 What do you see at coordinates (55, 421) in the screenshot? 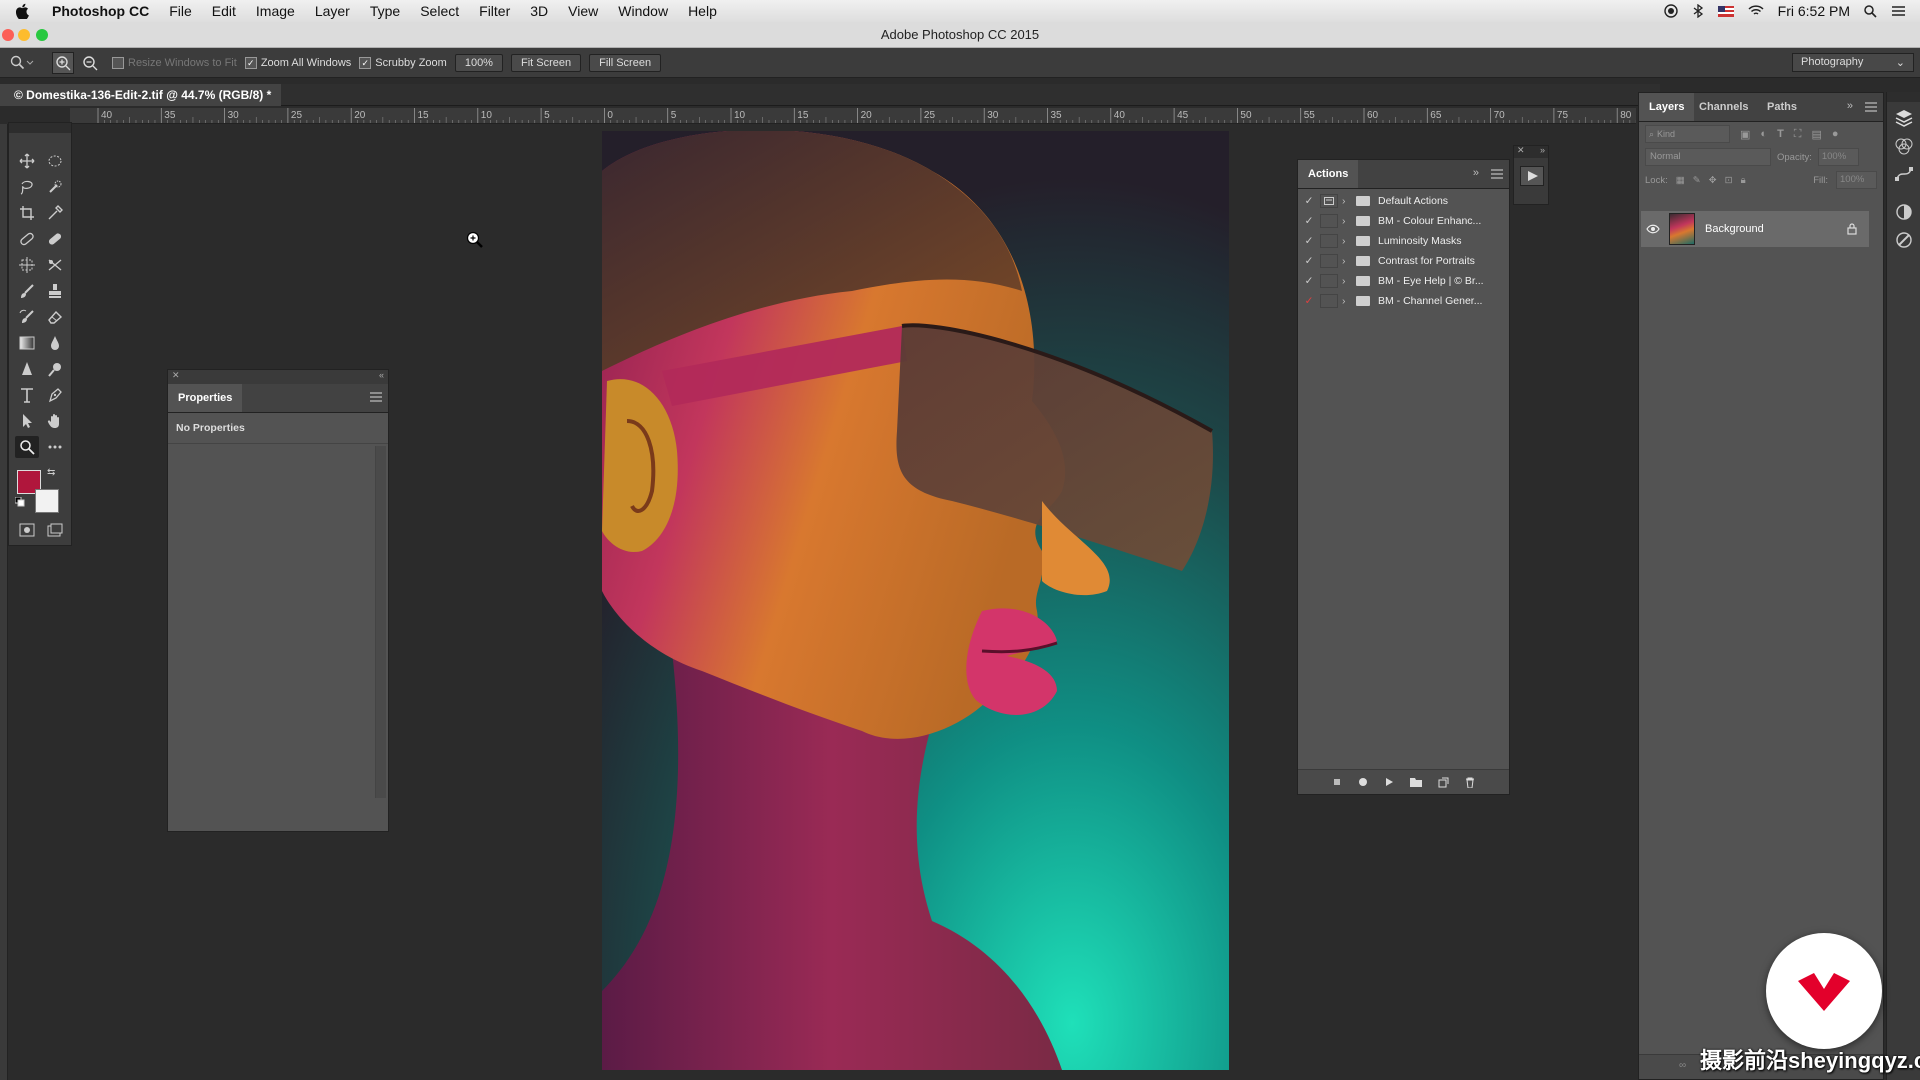
I see `hand-tool-icon` at bounding box center [55, 421].